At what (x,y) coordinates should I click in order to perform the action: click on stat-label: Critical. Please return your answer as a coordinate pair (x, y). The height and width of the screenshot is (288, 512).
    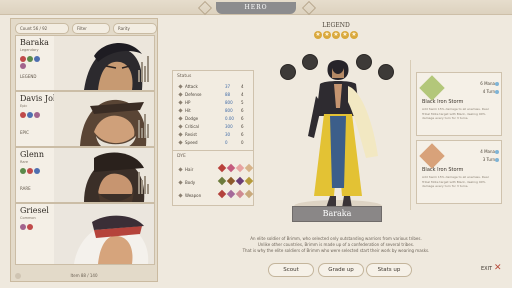
    Looking at the image, I should click on (192, 126).